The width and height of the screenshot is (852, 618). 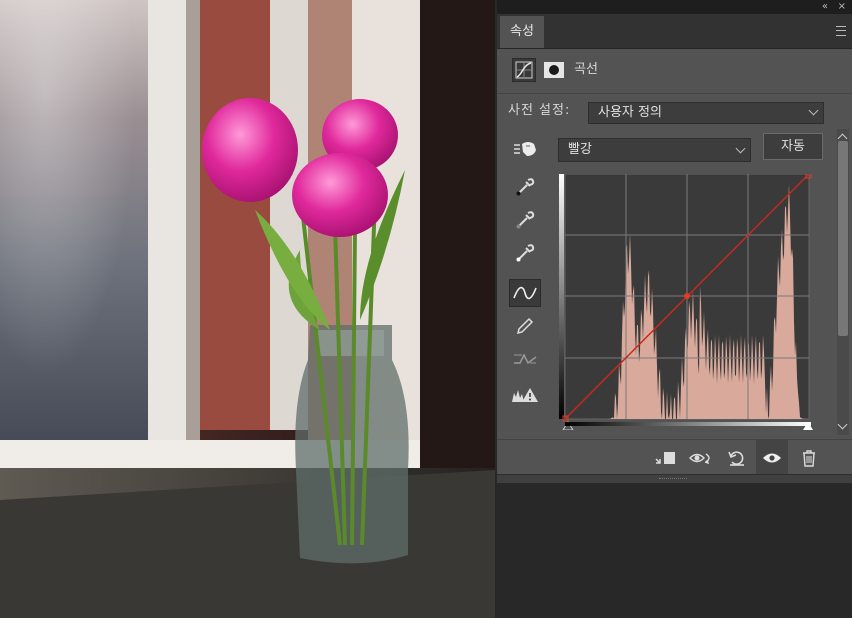 I want to click on preset-dropdown: 사용자 정의, so click(x=706, y=113).